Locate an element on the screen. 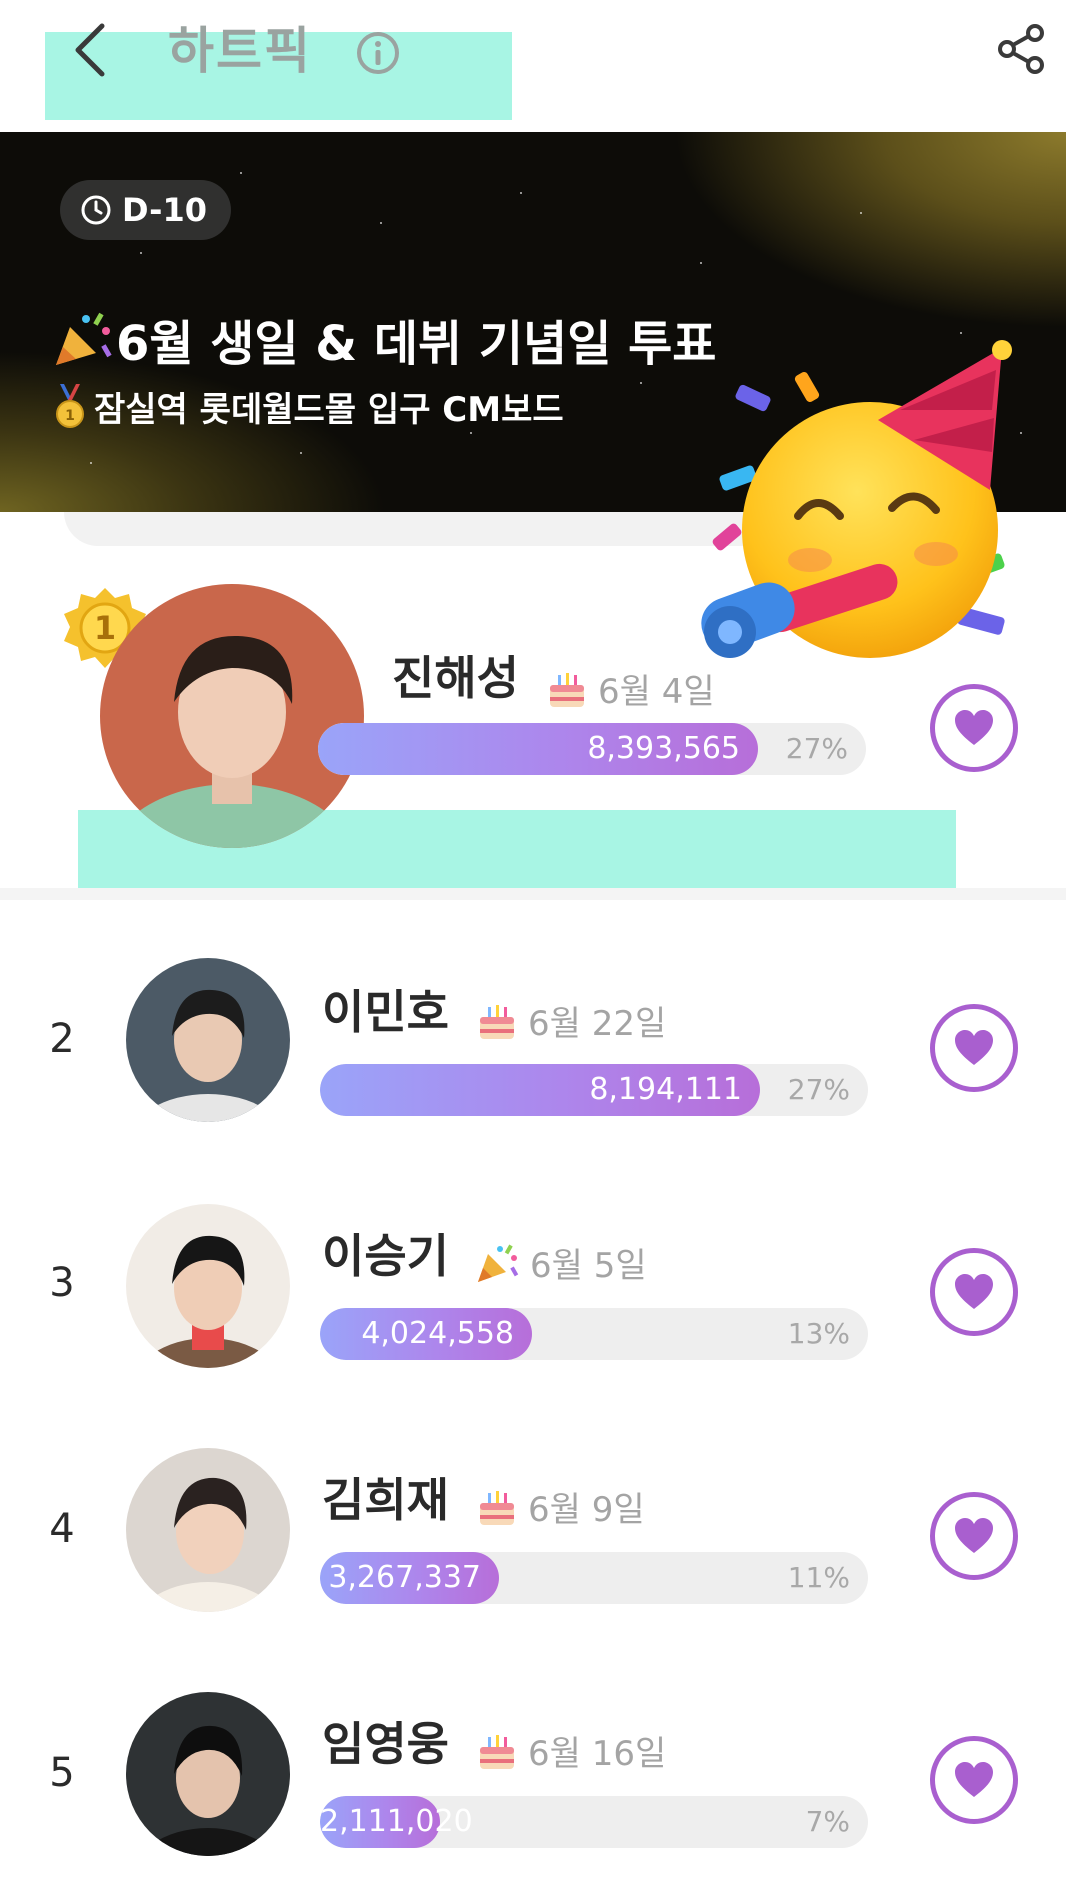 The height and width of the screenshot is (1894, 1066). dday-badge: D-10 is located at coordinates (145, 210).